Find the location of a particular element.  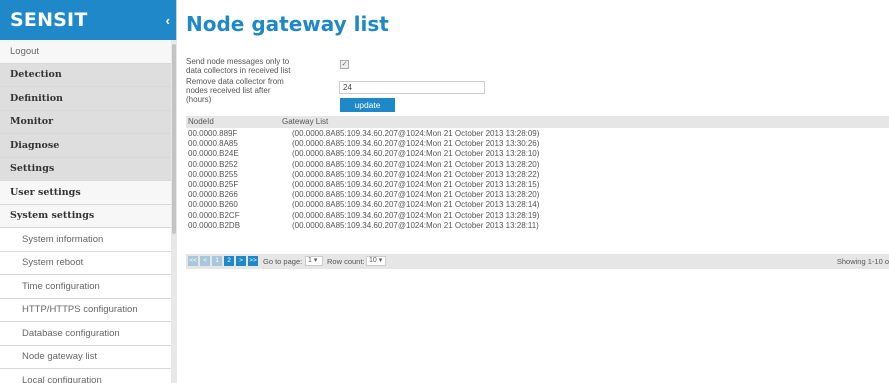

sidebar-item-system-reboot: System reboot is located at coordinates (88, 263).